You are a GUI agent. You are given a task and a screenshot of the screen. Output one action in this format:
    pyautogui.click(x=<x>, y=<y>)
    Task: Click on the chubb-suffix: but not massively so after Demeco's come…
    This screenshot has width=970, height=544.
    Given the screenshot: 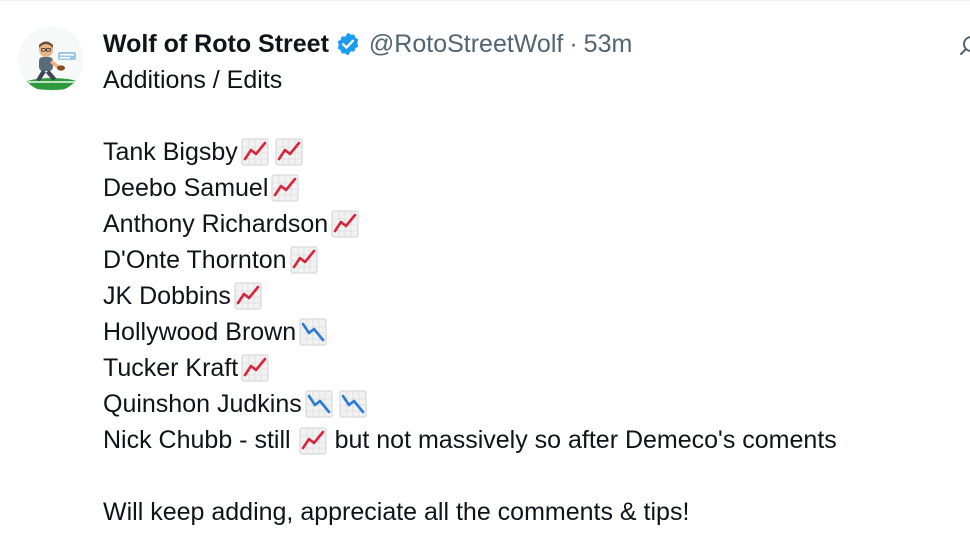 What is the action you would take?
    pyautogui.click(x=585, y=440)
    